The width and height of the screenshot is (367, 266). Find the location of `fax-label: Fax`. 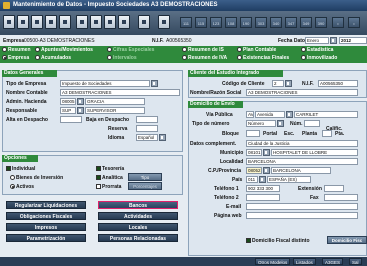

fax-label: Fax is located at coordinates (314, 198).